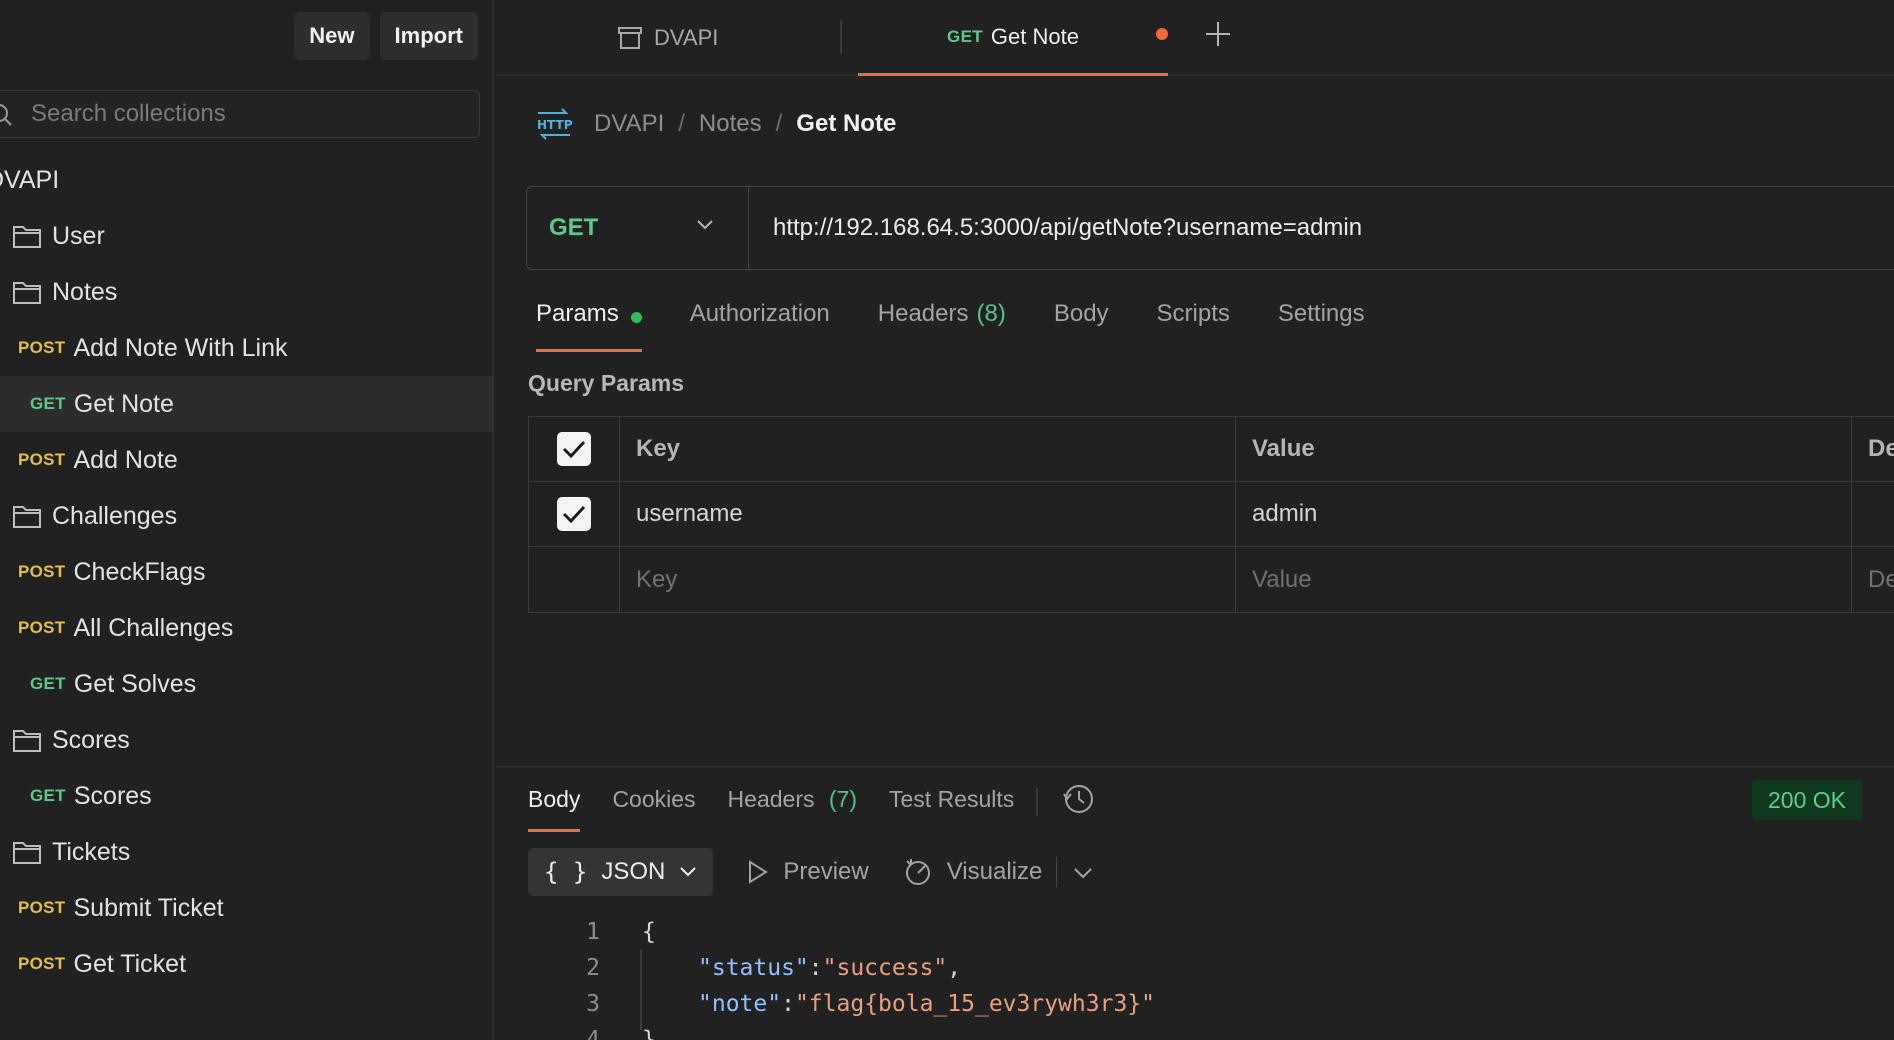  I want to click on response-tabs: Body Cookies Headers (7) Test Results, so click(812, 808).